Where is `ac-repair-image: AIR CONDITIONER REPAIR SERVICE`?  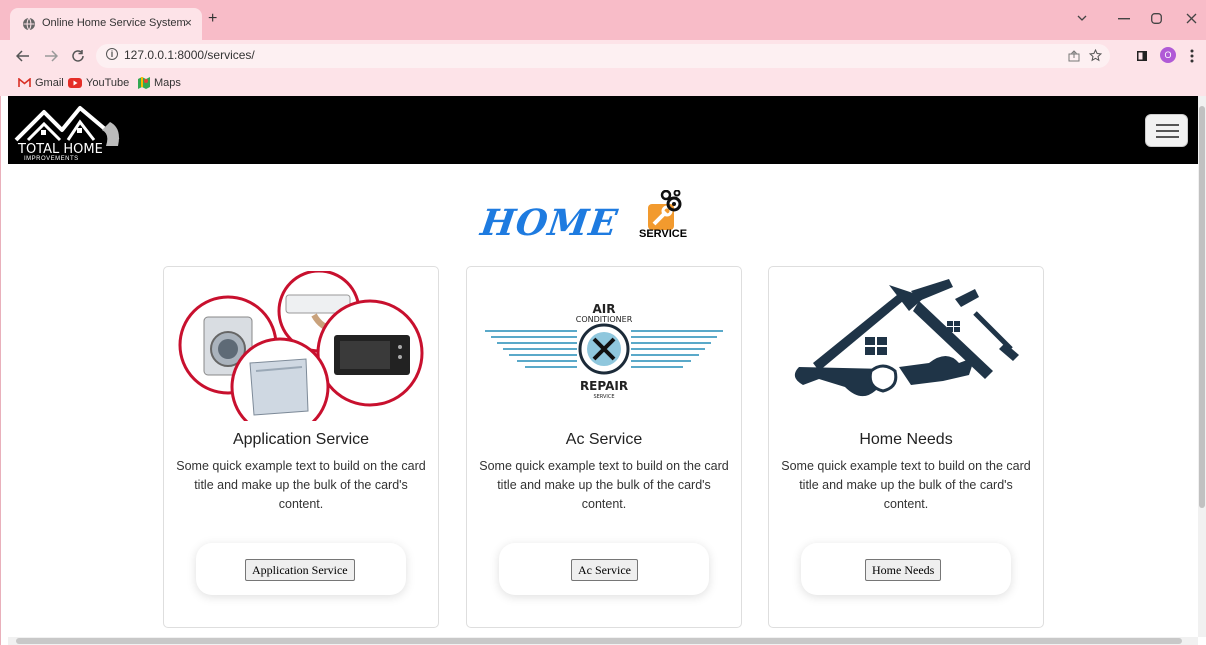
ac-repair-image: AIR CONDITIONER REPAIR SERVICE is located at coordinates (604, 351).